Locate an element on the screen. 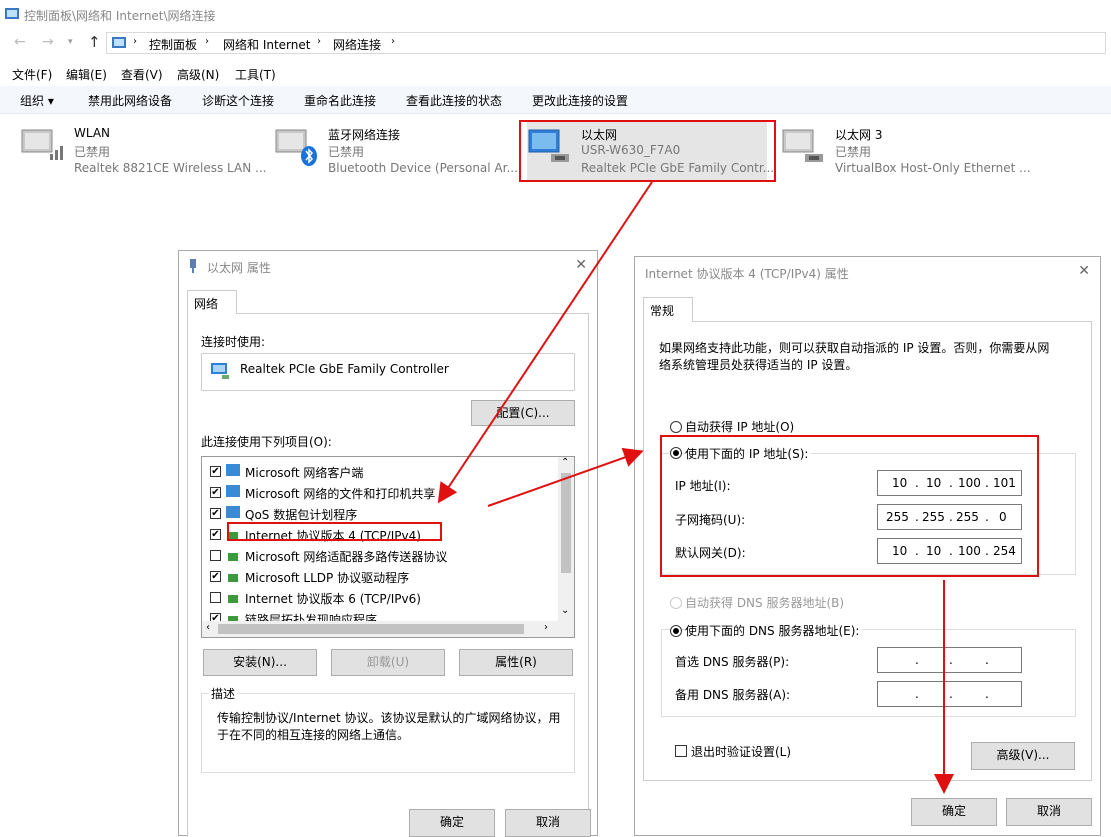  address-bar: ← → ▾ ↑ › 控制面板 › 网络和 Internet › 网络连接 › is located at coordinates (555, 43).